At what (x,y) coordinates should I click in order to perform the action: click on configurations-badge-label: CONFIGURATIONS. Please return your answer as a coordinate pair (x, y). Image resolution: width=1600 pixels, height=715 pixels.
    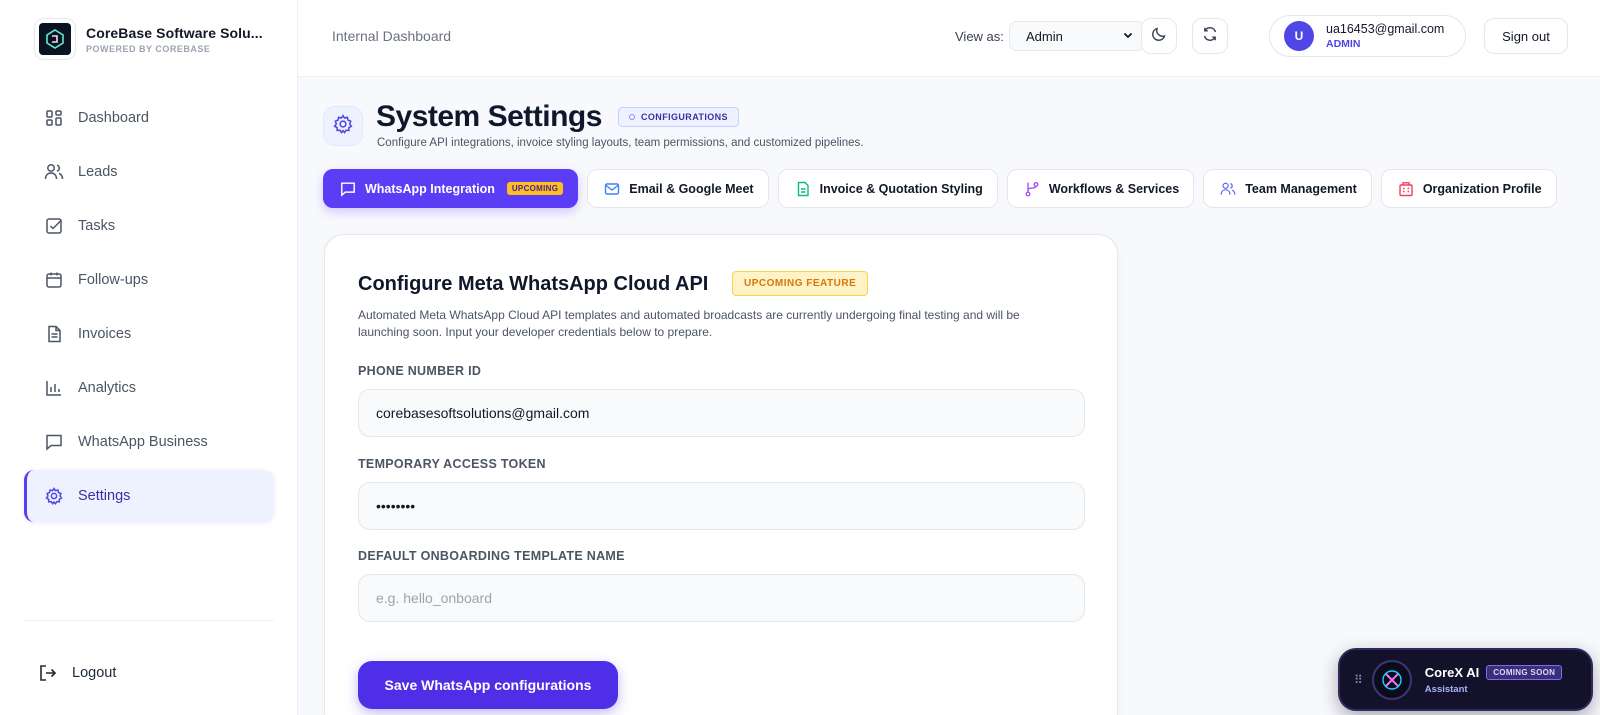
    Looking at the image, I should click on (684, 117).